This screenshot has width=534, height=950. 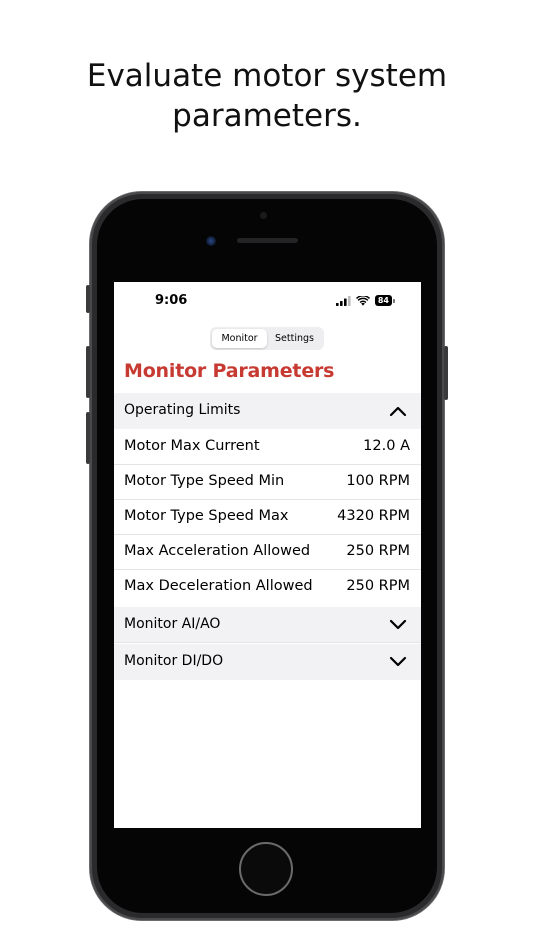 What do you see at coordinates (218, 586) in the screenshot?
I see `row-label: Max Deceleration Allowed` at bounding box center [218, 586].